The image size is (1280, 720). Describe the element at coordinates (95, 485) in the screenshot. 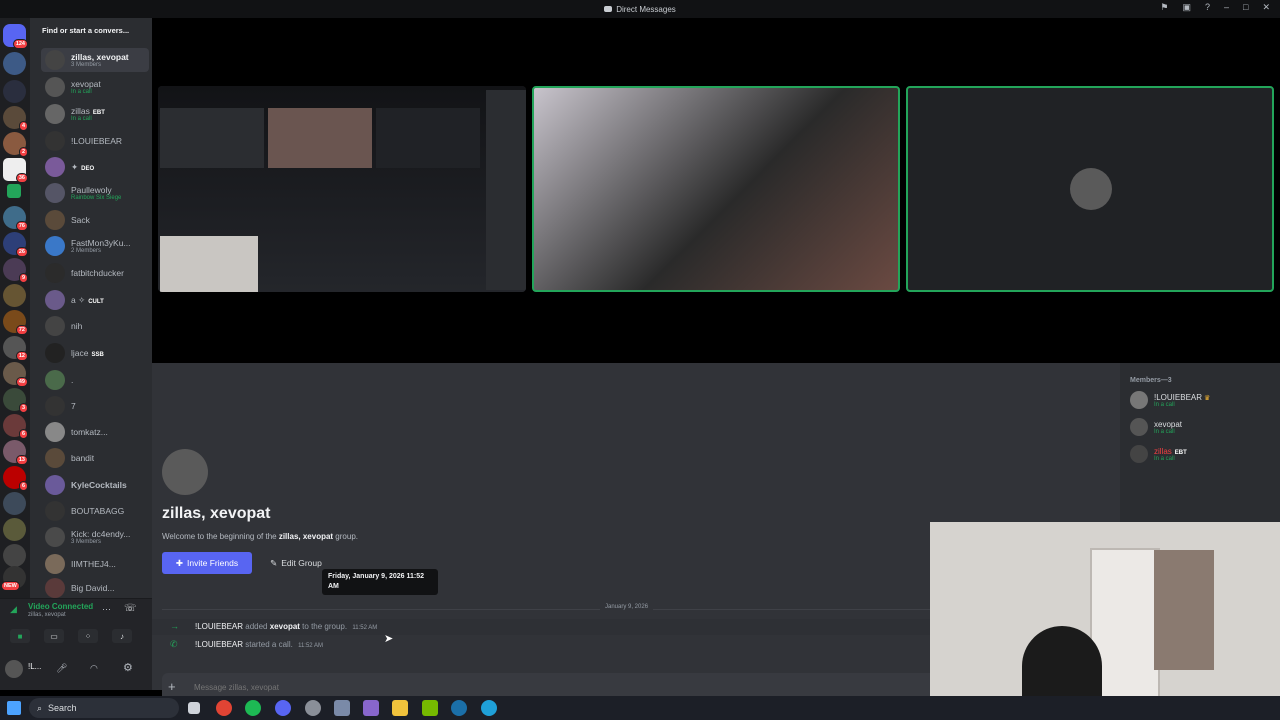

I see `dm-item: KyleCocktails` at that location.